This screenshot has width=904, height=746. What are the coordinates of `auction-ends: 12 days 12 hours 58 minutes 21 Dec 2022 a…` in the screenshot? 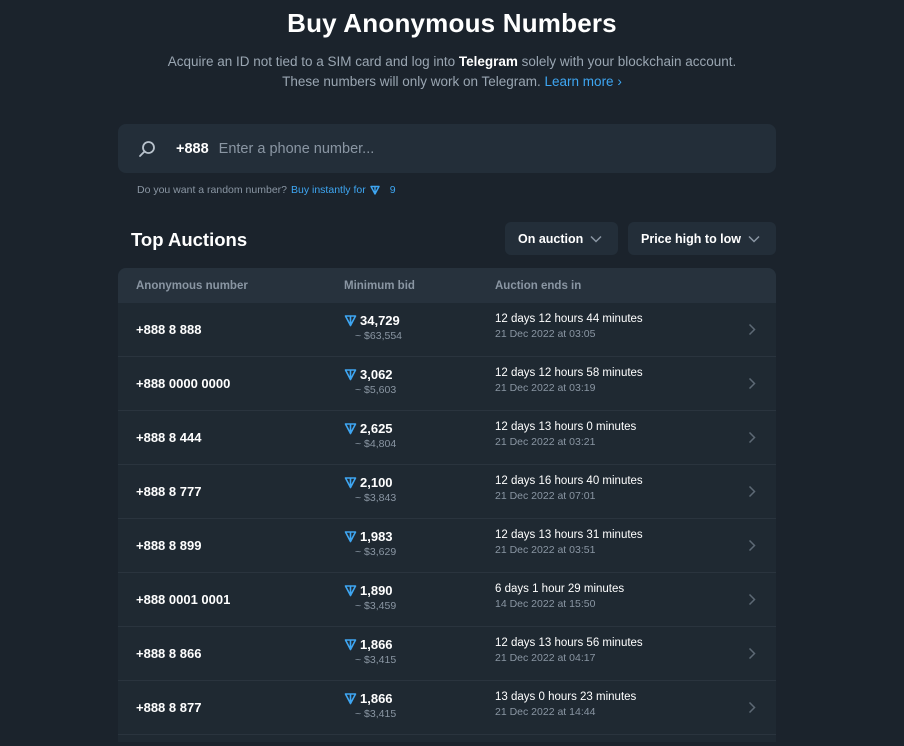 It's located at (569, 380).